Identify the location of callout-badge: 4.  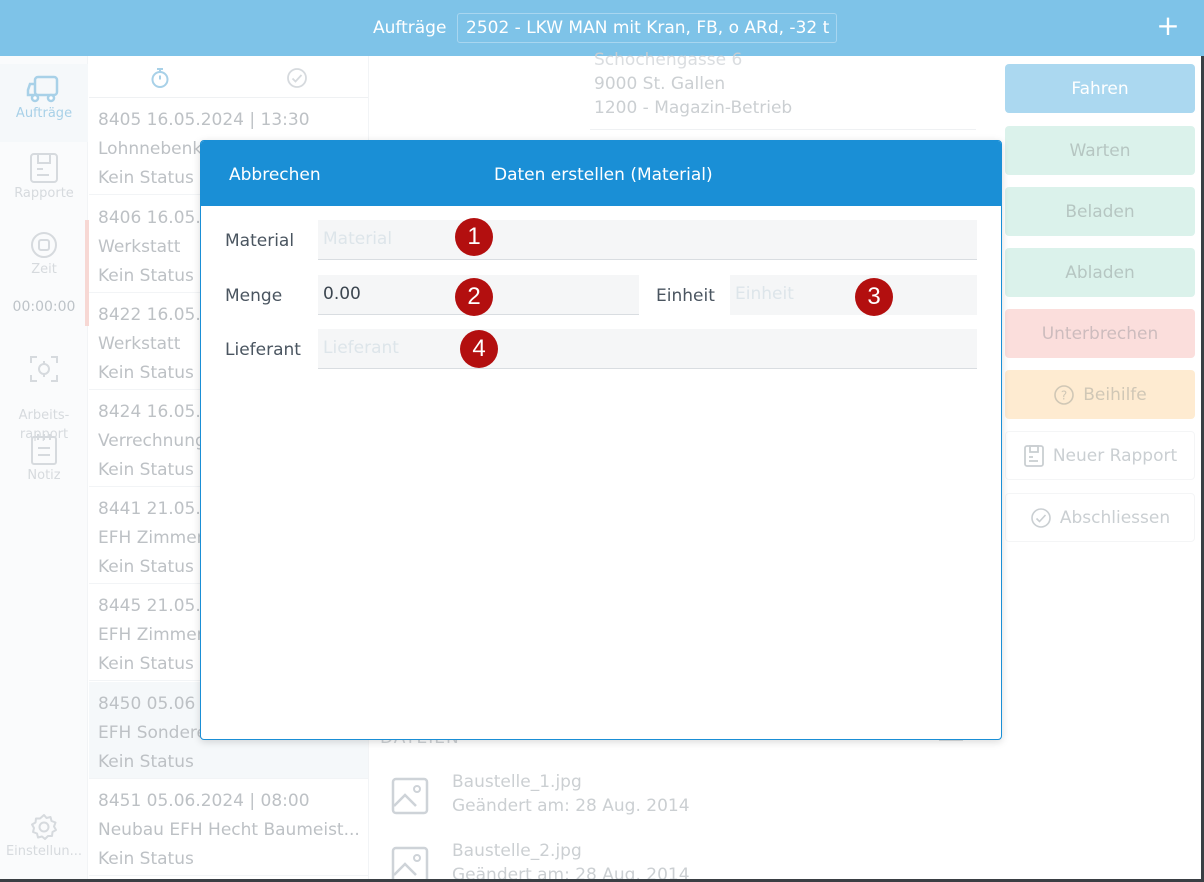
(479, 349).